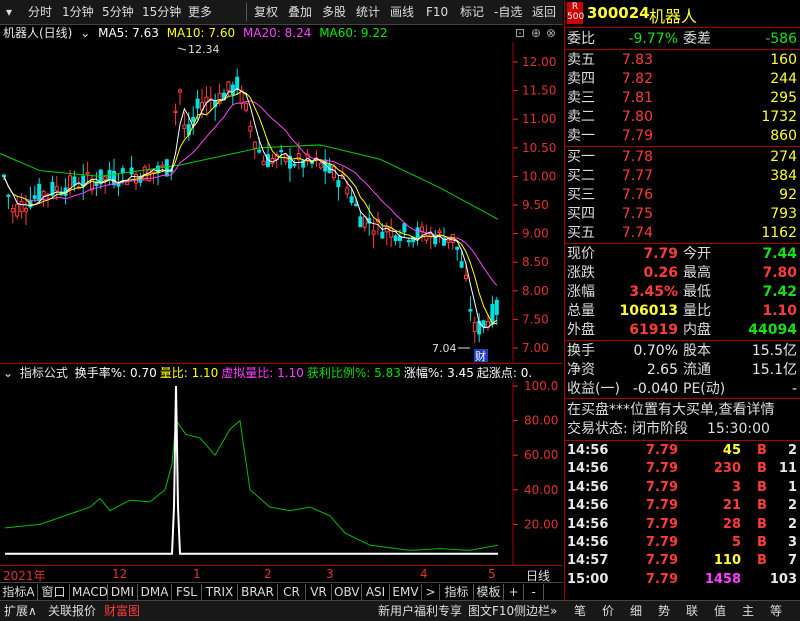 The width and height of the screenshot is (800, 621). I want to click on settings-icon: ⊡, so click(520, 33).